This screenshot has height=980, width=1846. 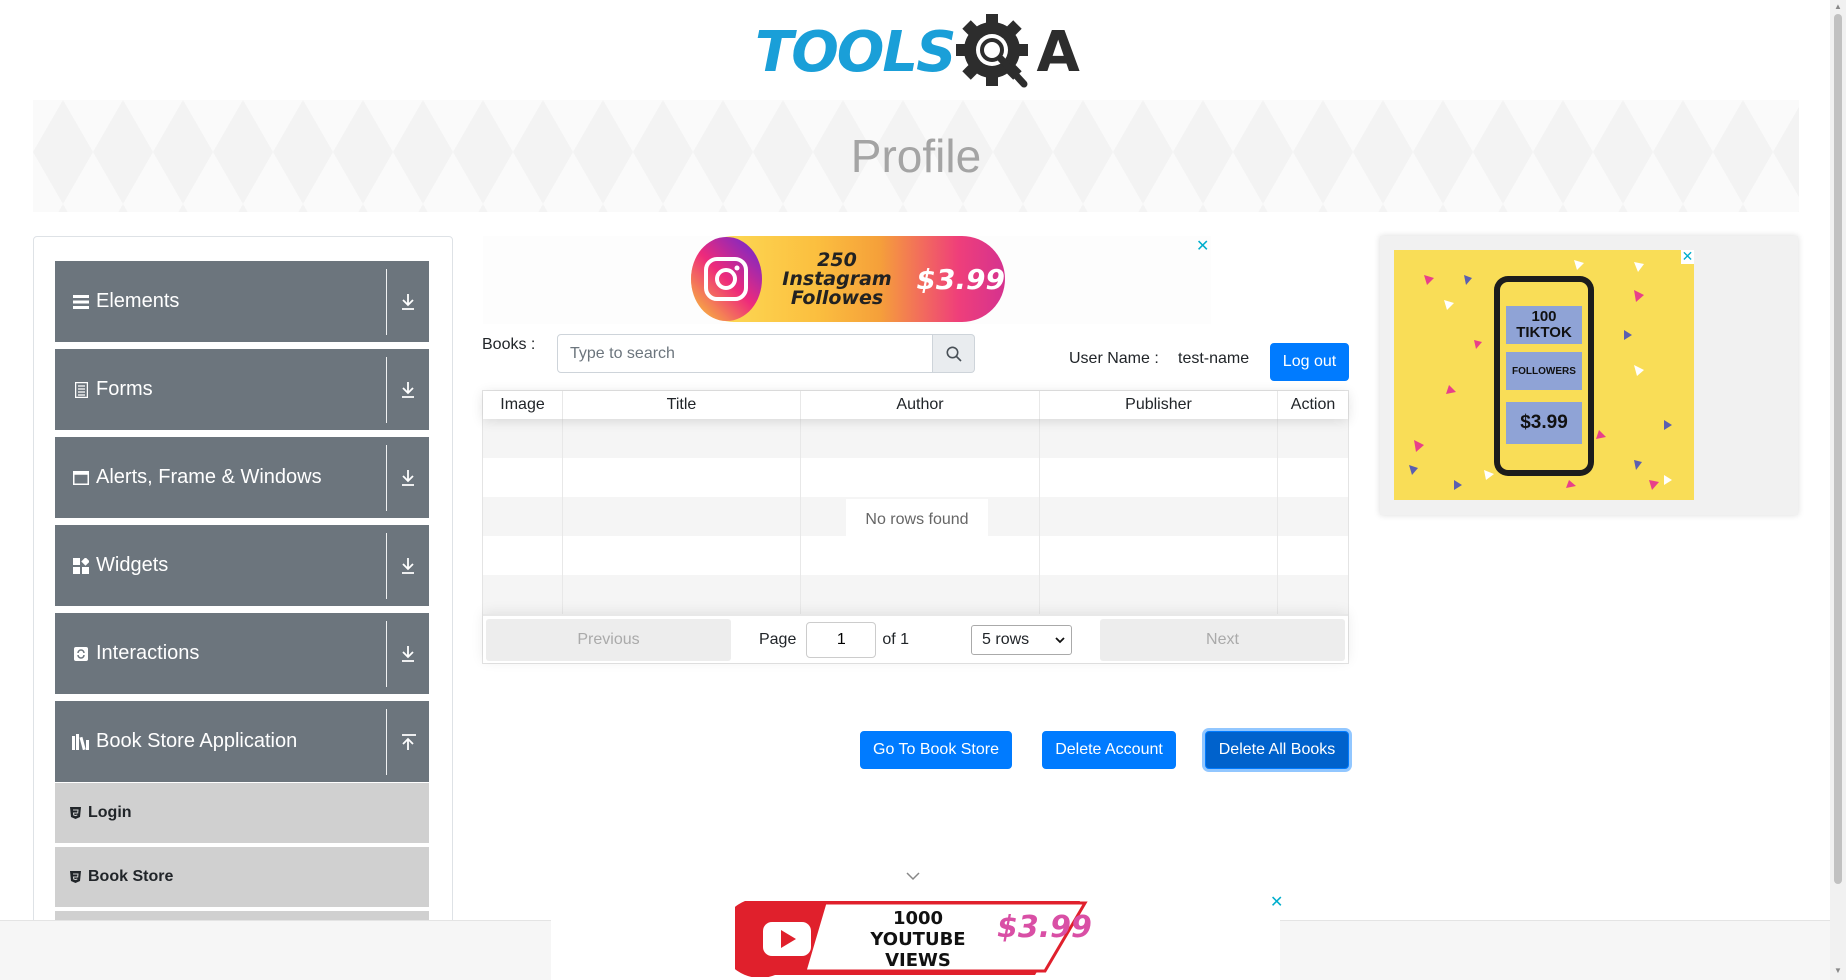 I want to click on upload-arrow-icon, so click(x=408, y=742).